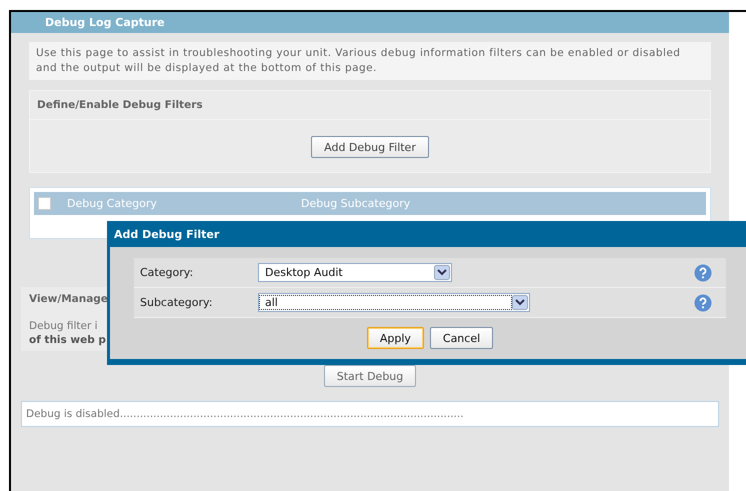  What do you see at coordinates (68, 299) in the screenshot?
I see `section-title: View/Manage` at bounding box center [68, 299].